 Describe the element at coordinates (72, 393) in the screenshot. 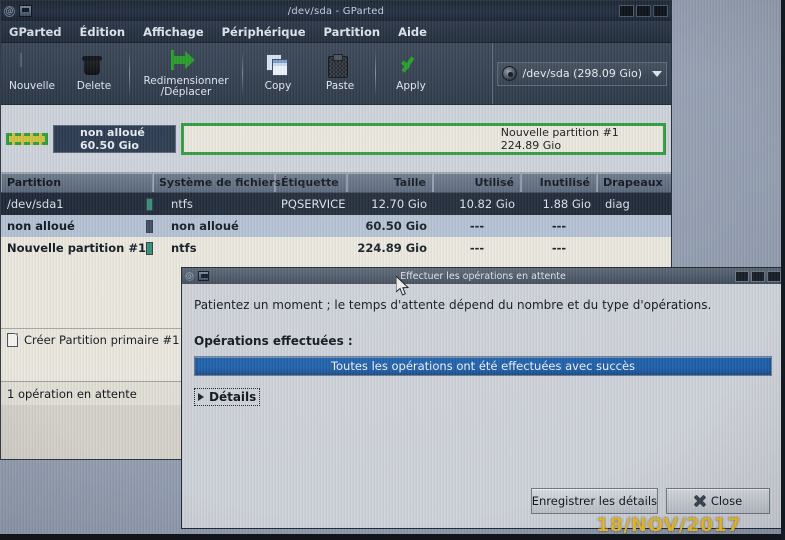

I see `status-text: 1 opération en attente` at that location.